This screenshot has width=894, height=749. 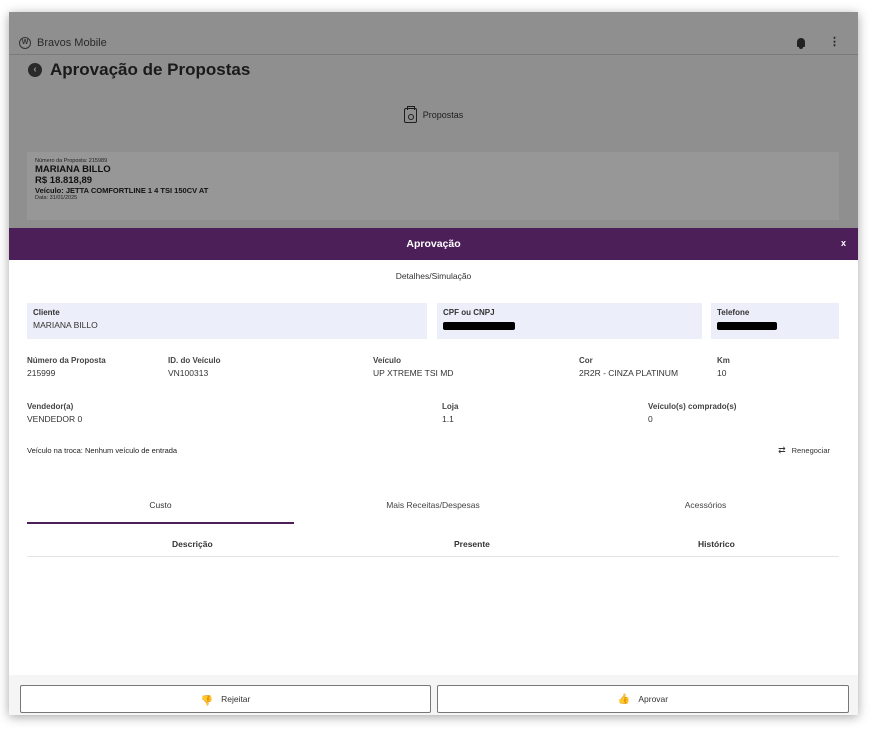 I want to click on client-field: Cliente MARIANA BILLO, so click(x=227, y=321).